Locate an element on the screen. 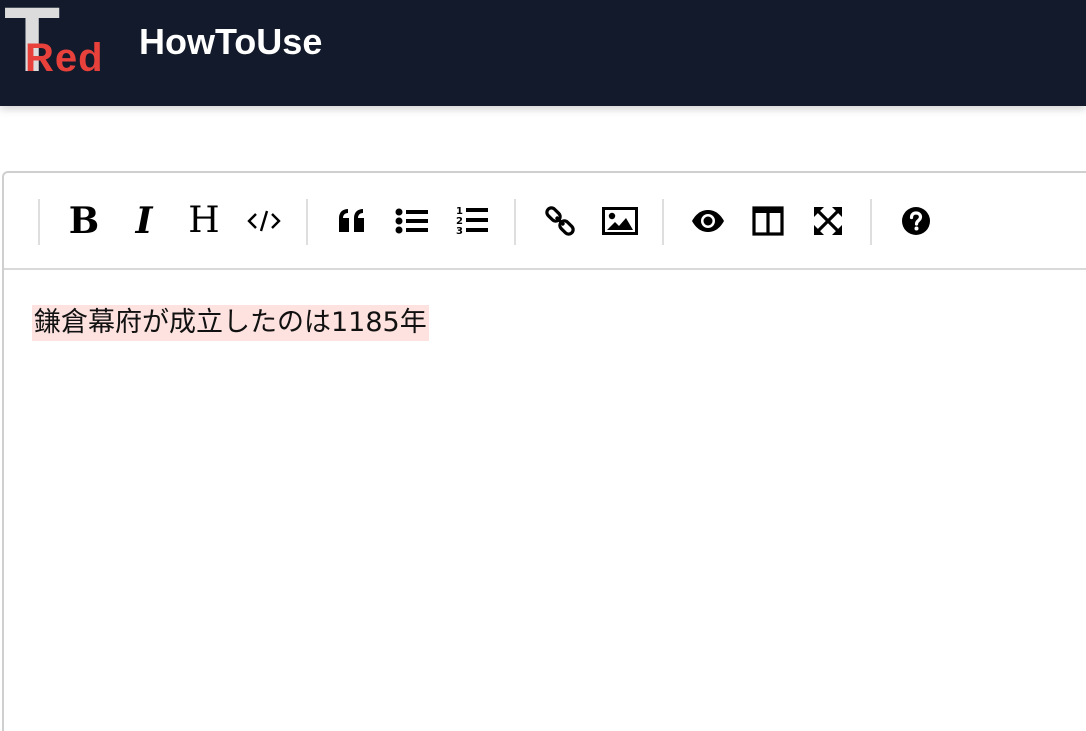 The height and width of the screenshot is (731, 1086). quote-button is located at coordinates (352, 221).